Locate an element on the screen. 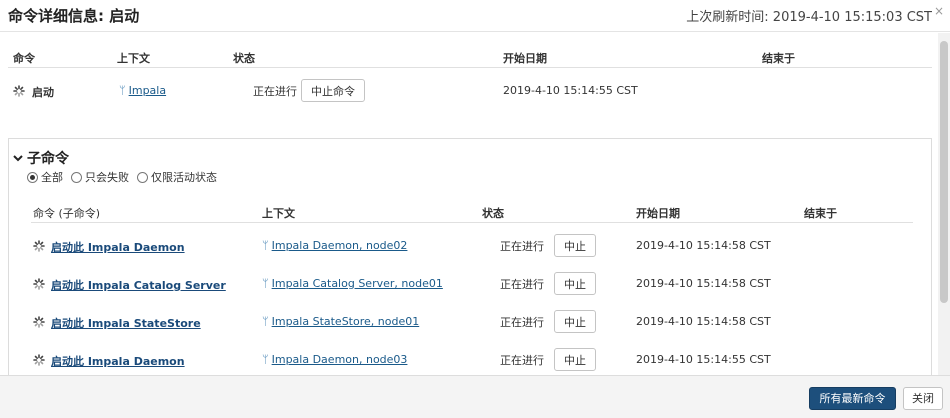 This screenshot has height=418, width=950. command-name: 启动 is located at coordinates (43, 92).